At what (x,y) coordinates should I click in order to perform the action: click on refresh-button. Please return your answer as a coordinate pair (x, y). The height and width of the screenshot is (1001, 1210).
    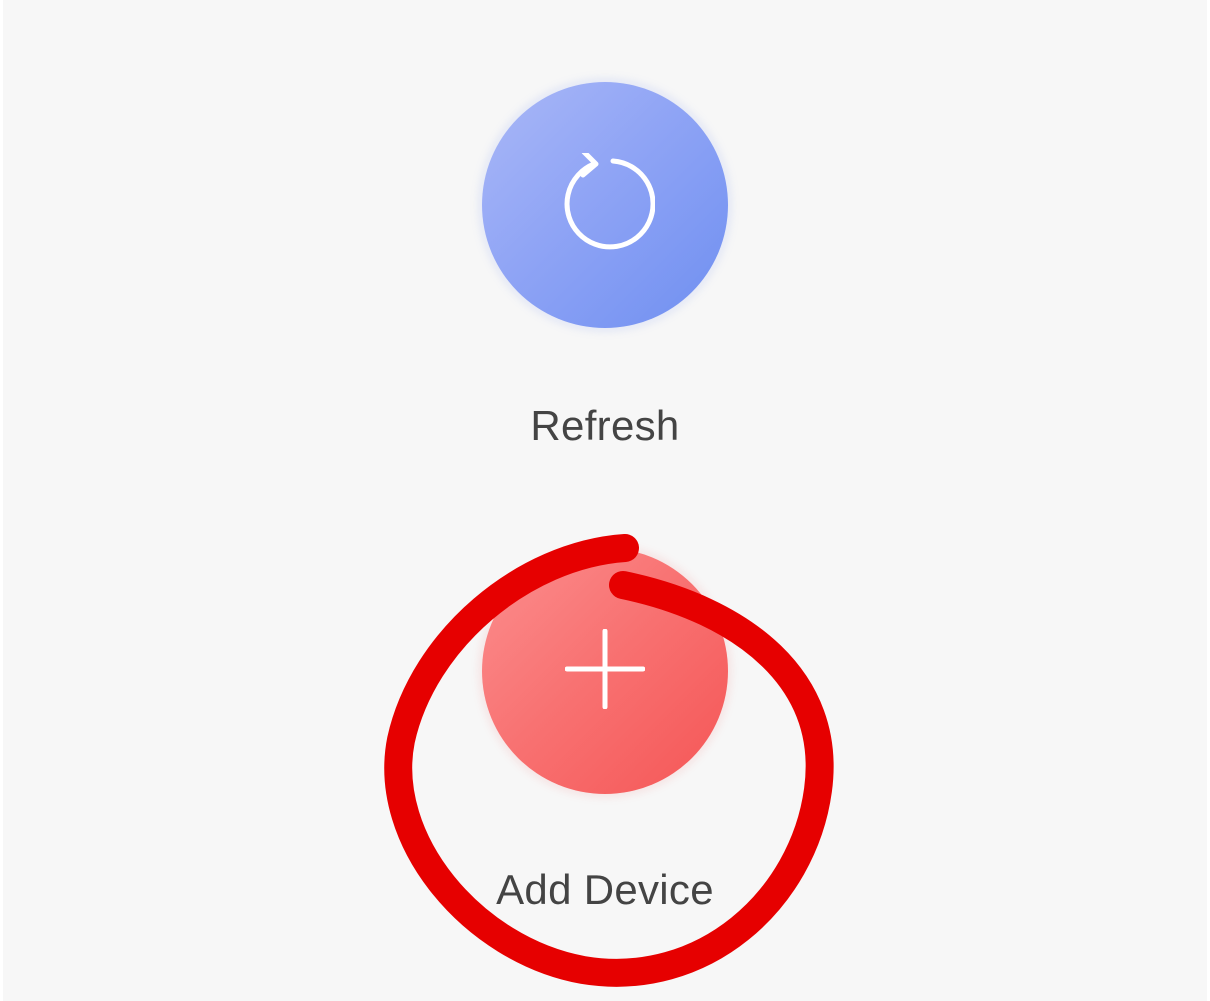
    Looking at the image, I should click on (605, 205).